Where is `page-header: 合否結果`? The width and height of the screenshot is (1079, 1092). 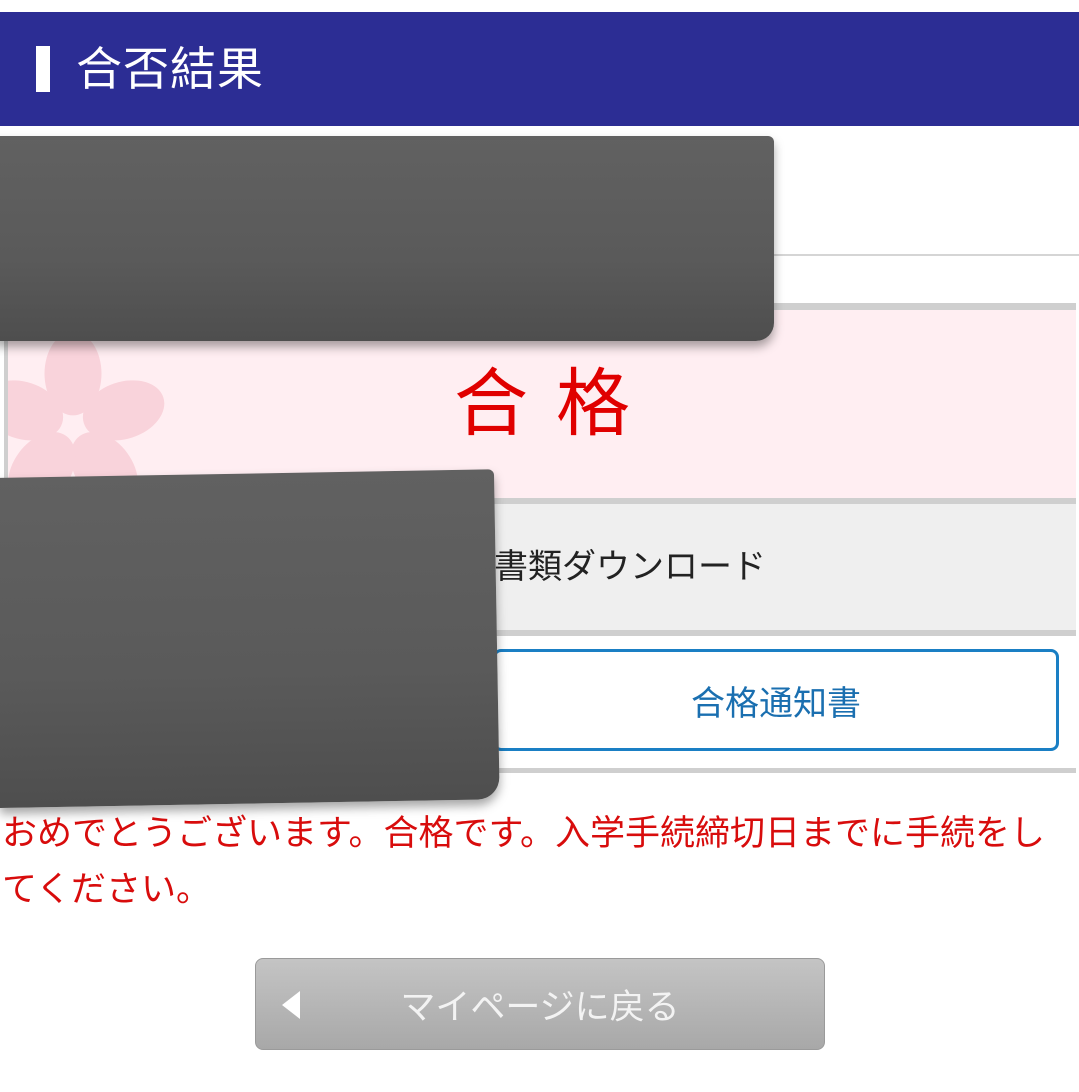 page-header: 合否結果 is located at coordinates (539, 69).